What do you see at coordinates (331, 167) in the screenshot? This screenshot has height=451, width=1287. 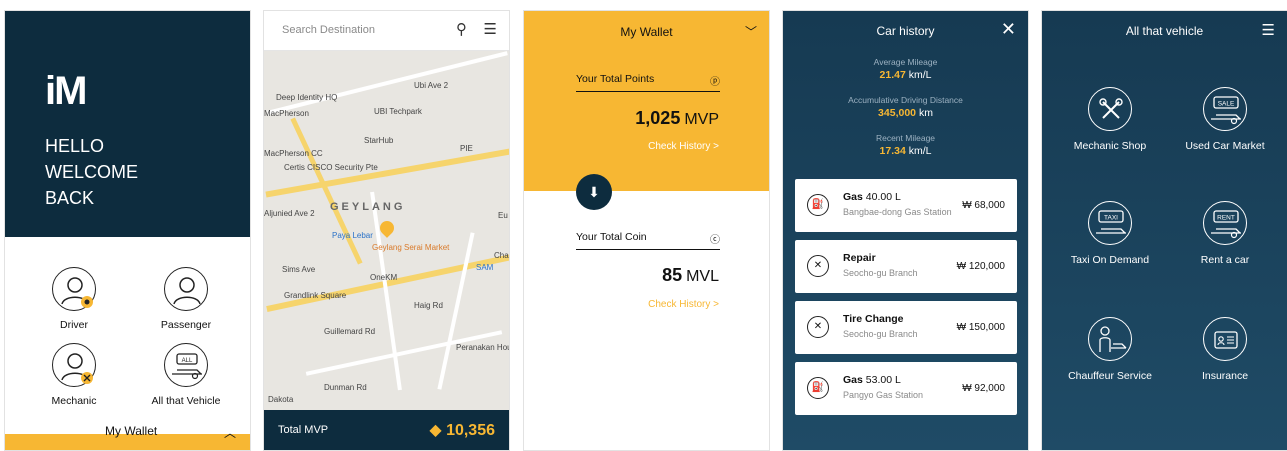 I see `map-label: Certis CISCO Security Pte` at bounding box center [331, 167].